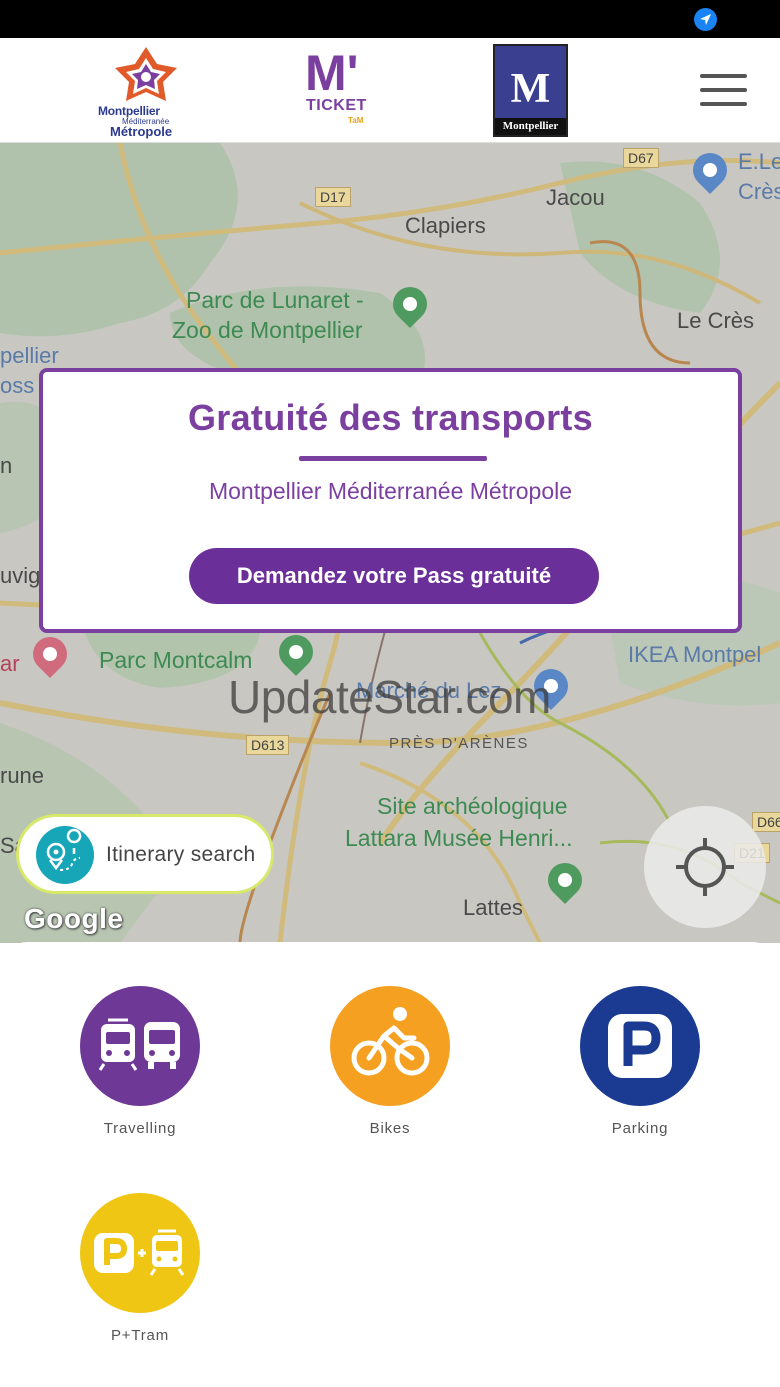 This screenshot has height=1387, width=780. I want to click on bicycle-icon, so click(390, 1046).